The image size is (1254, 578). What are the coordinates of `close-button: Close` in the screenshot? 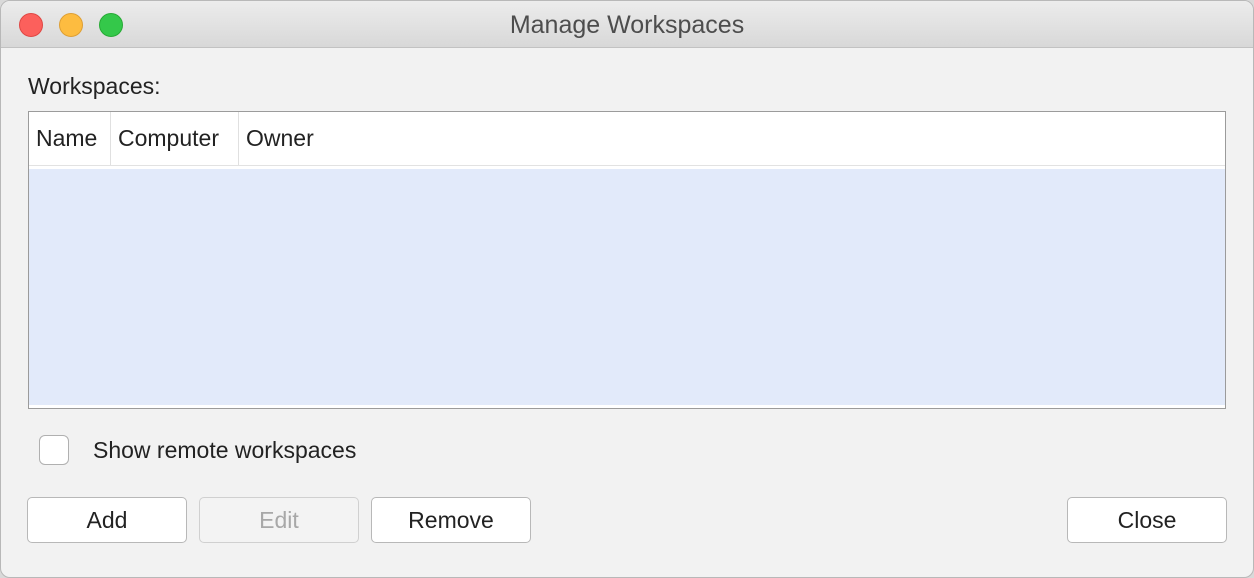 It's located at (1147, 520).